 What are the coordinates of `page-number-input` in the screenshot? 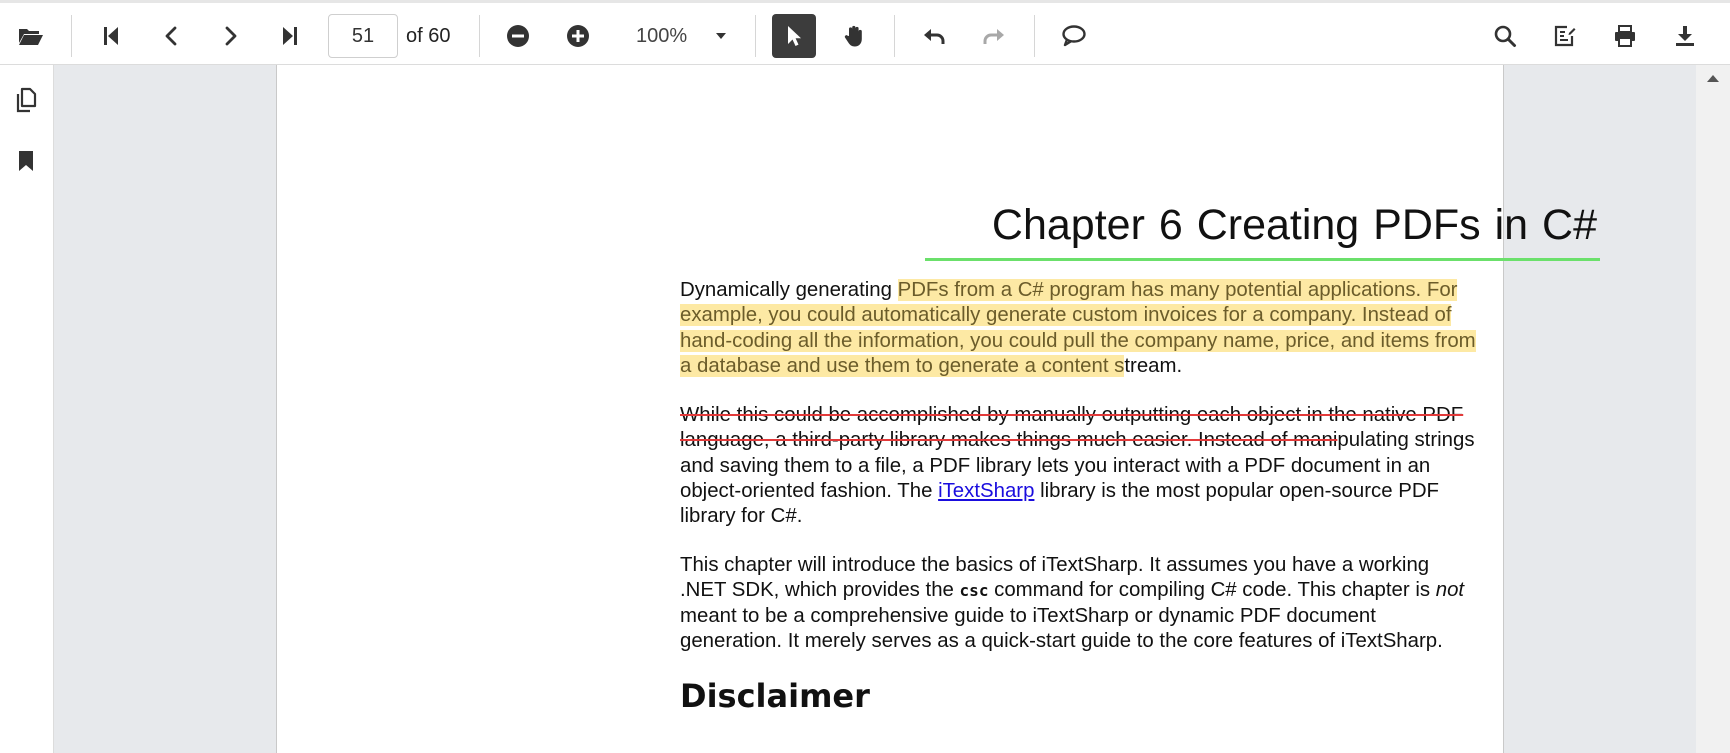 It's located at (363, 36).